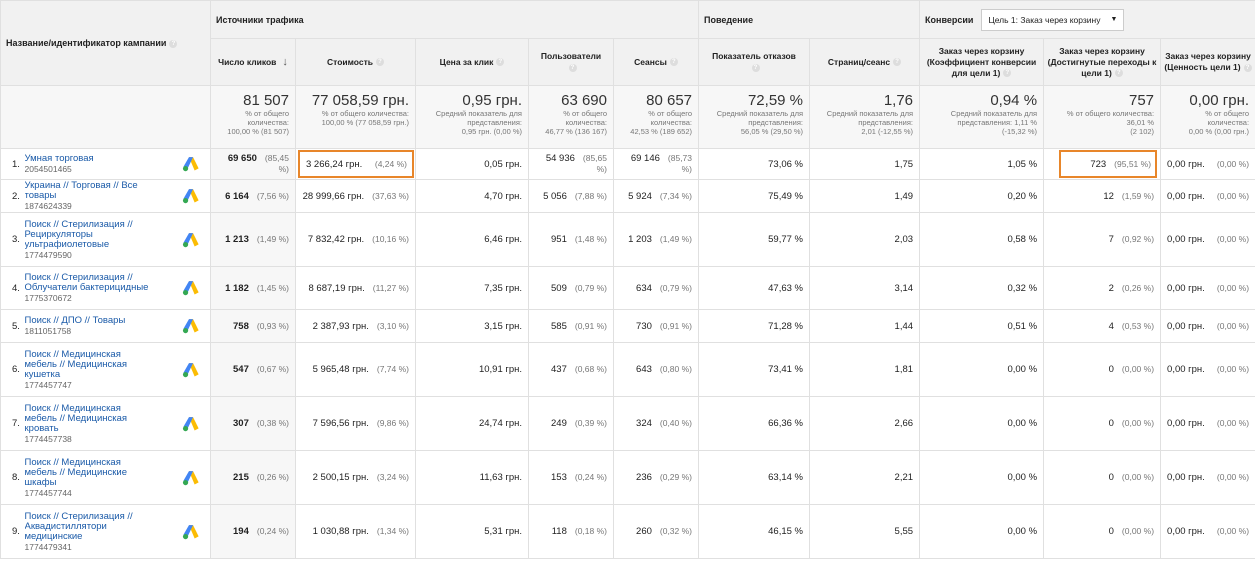 Image resolution: width=1255 pixels, height=563 pixels. Describe the element at coordinates (865, 288) in the screenshot. I see `pages-cell: 3,14` at that location.